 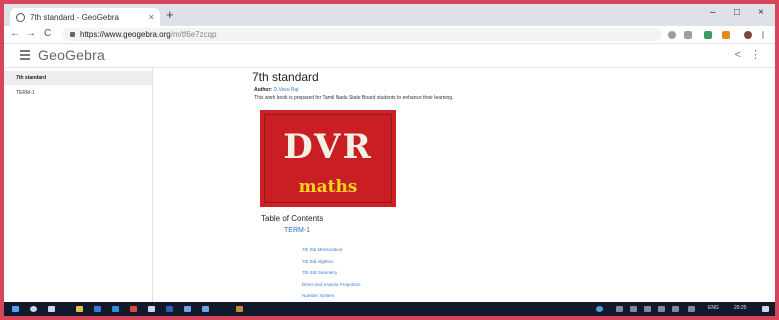 I want to click on geogebra-favicon-icon, so click(x=20, y=17).